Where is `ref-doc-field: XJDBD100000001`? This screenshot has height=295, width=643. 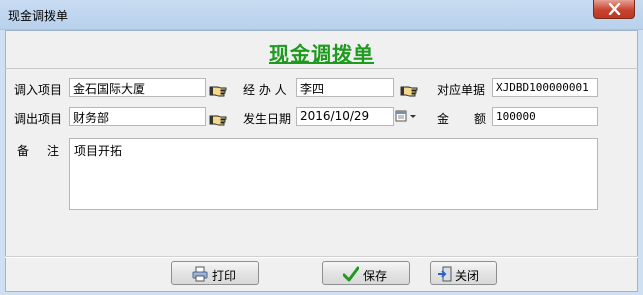
ref-doc-field: XJDBD100000001 is located at coordinates (545, 87).